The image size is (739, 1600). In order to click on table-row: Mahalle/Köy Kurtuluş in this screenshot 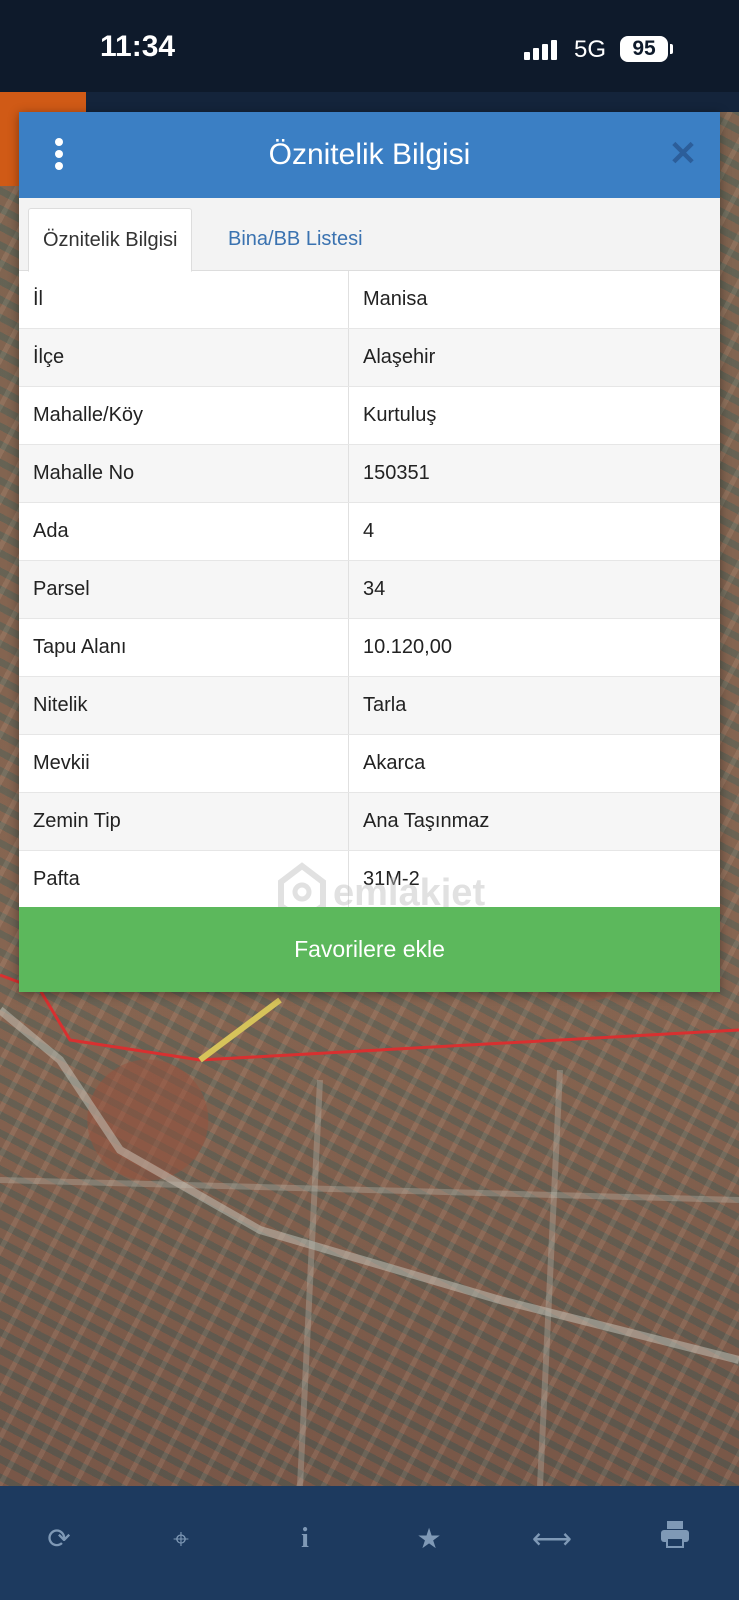, I will do `click(369, 416)`.